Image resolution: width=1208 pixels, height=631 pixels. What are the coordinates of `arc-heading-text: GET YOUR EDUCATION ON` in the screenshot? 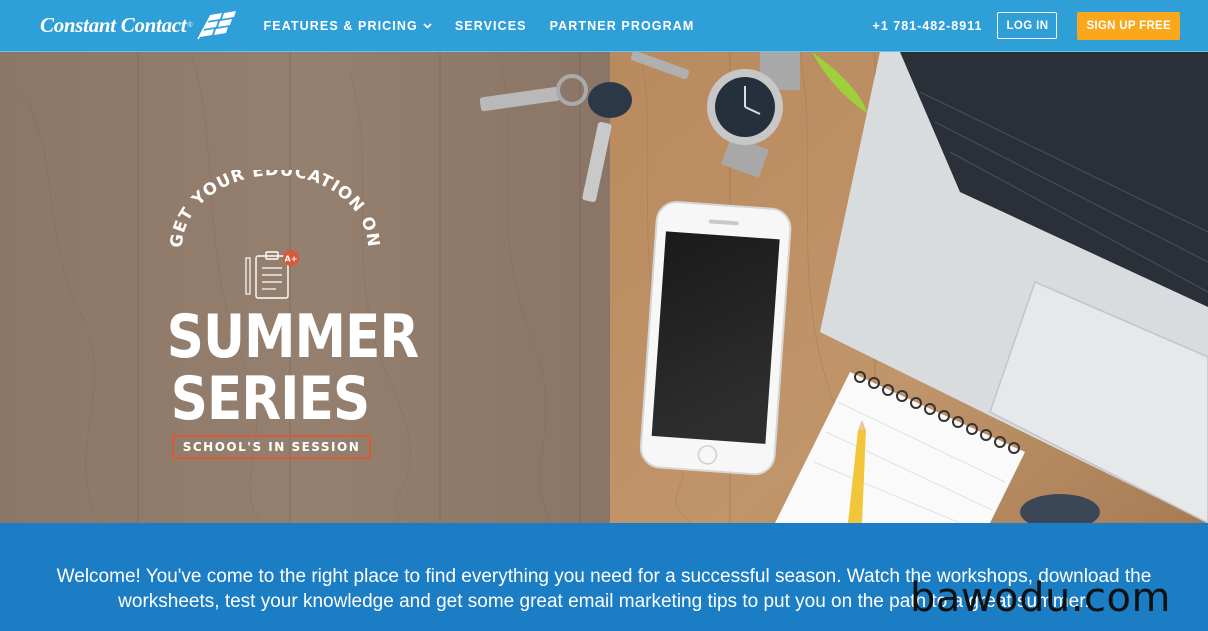 It's located at (275, 209).